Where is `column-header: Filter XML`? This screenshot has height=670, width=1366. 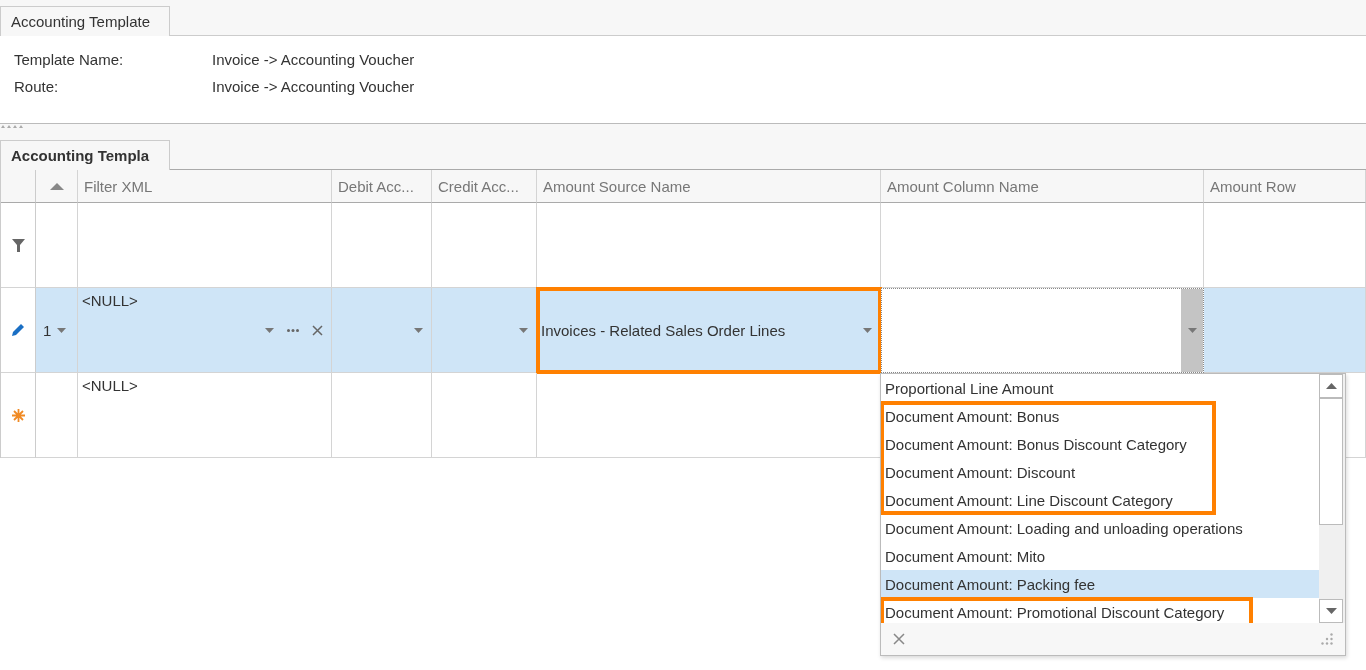 column-header: Filter XML is located at coordinates (205, 186).